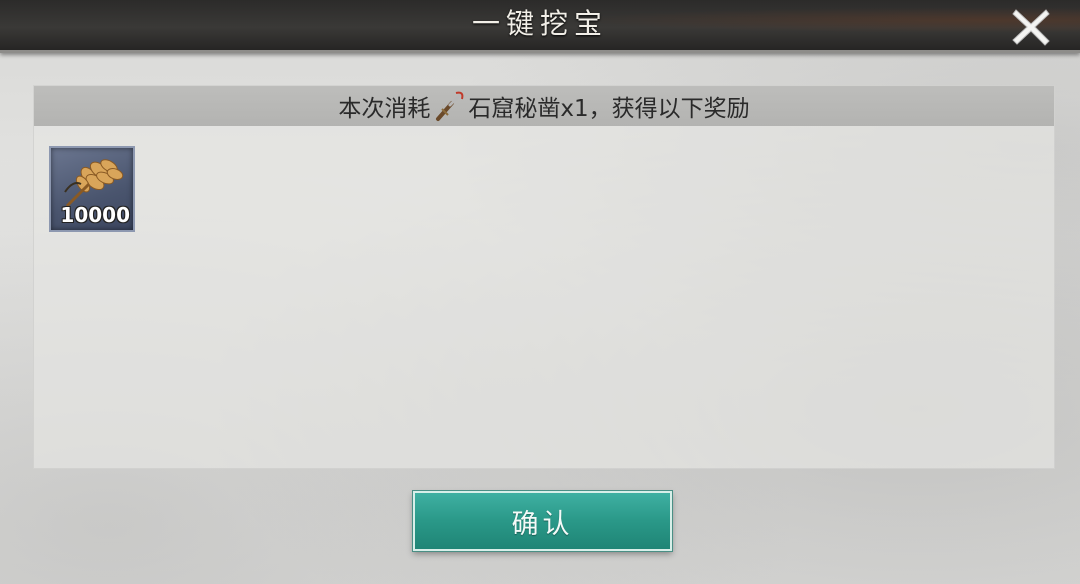 This screenshot has height=584, width=1080. I want to click on cost-prefix: 本次消耗, so click(384, 109).